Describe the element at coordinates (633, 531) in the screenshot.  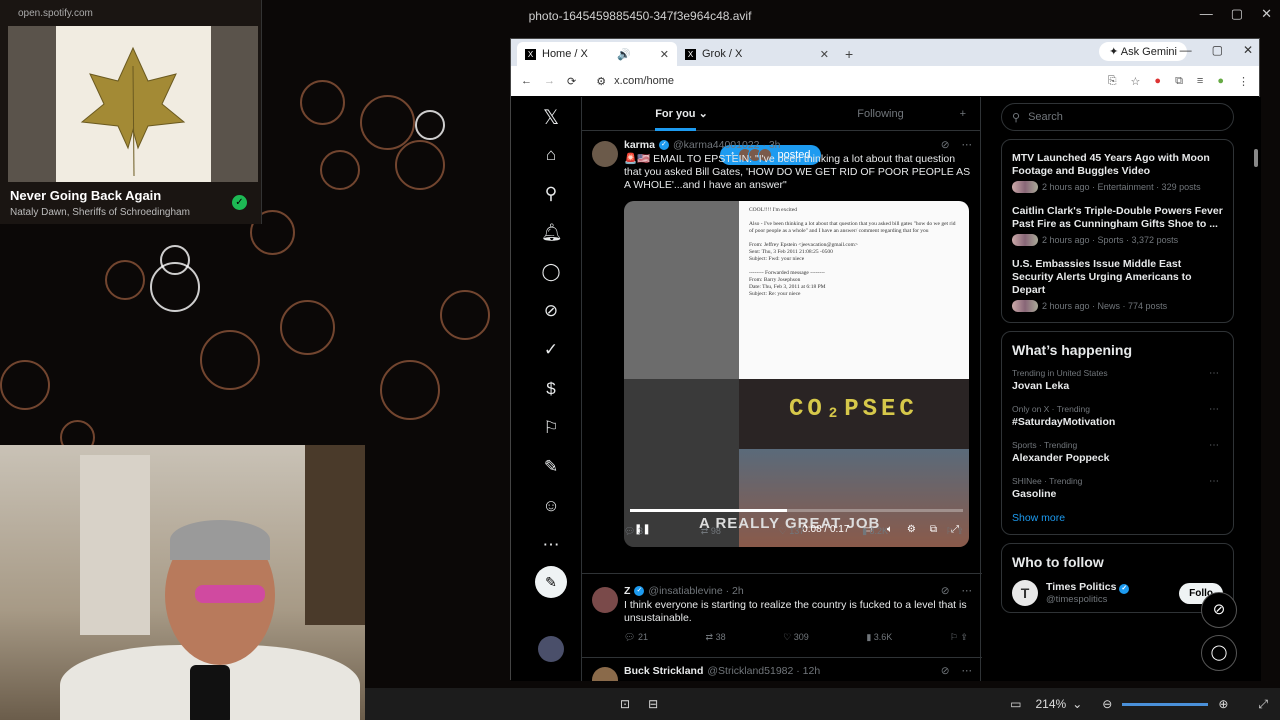
I see `reply-button: 💬︎ 3` at that location.